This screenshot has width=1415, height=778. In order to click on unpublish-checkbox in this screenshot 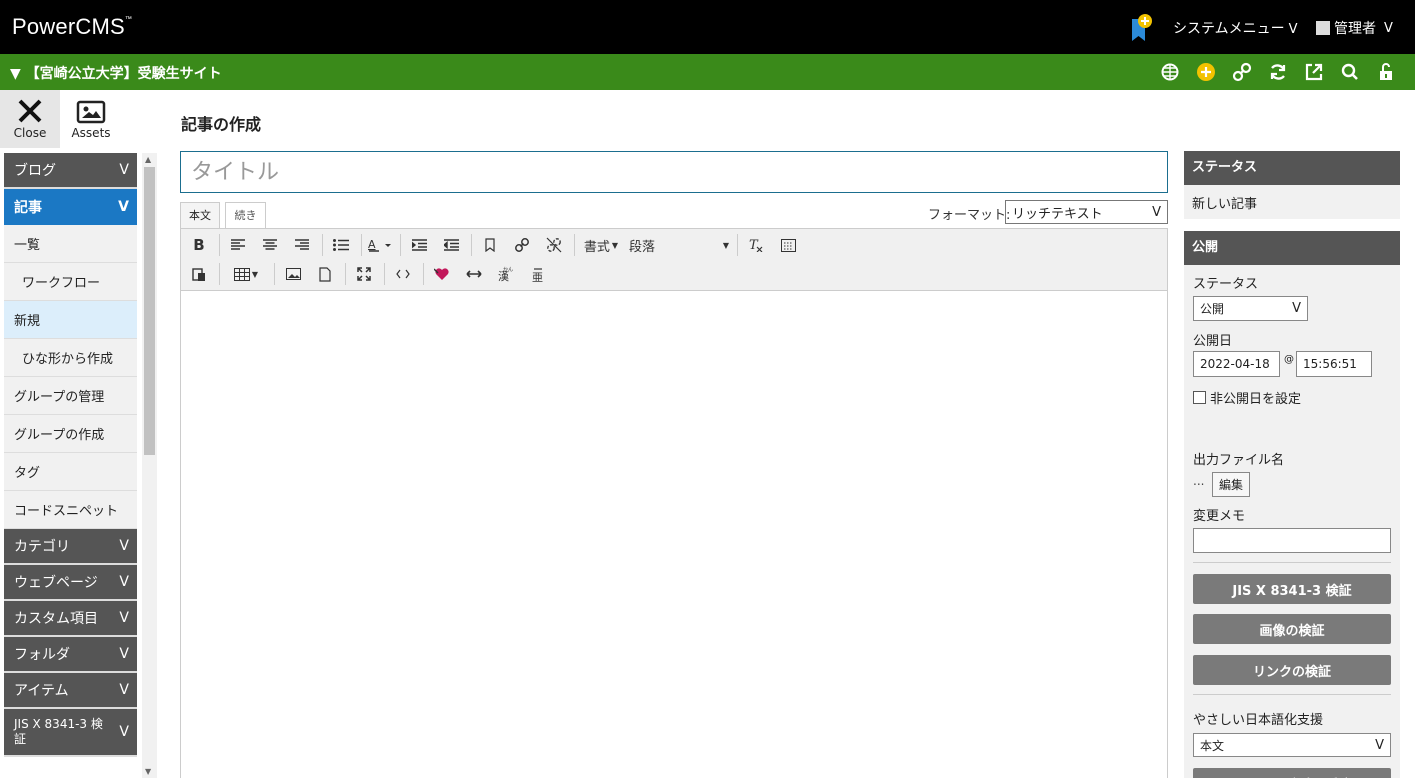, I will do `click(1199, 397)`.